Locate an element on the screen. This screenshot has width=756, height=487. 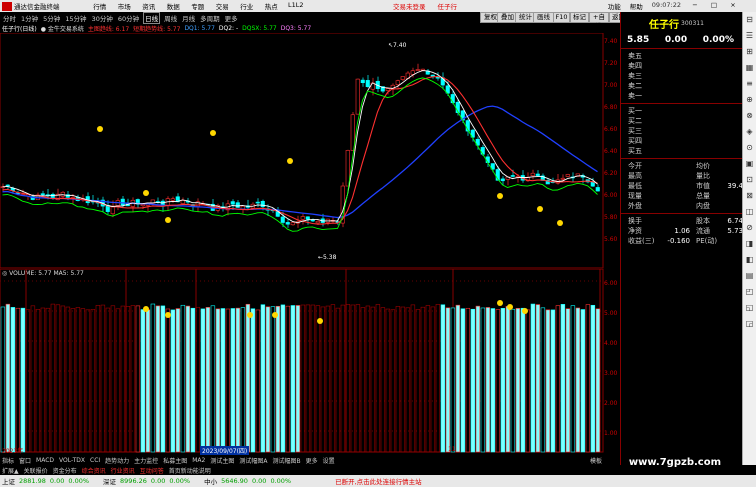
indicator-tab: MA2 is located at coordinates (198, 460).